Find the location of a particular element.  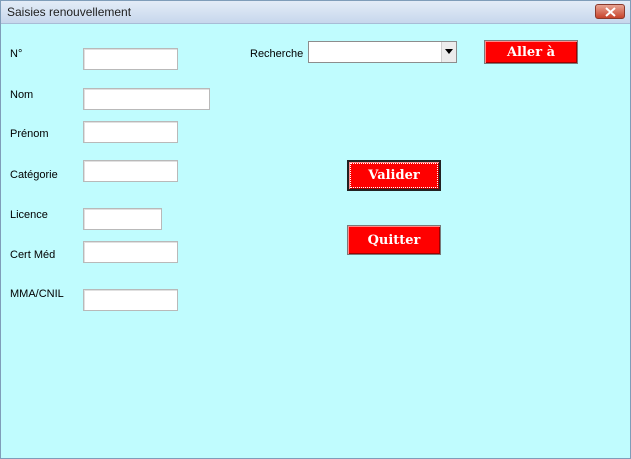

categorie-field is located at coordinates (130, 171).